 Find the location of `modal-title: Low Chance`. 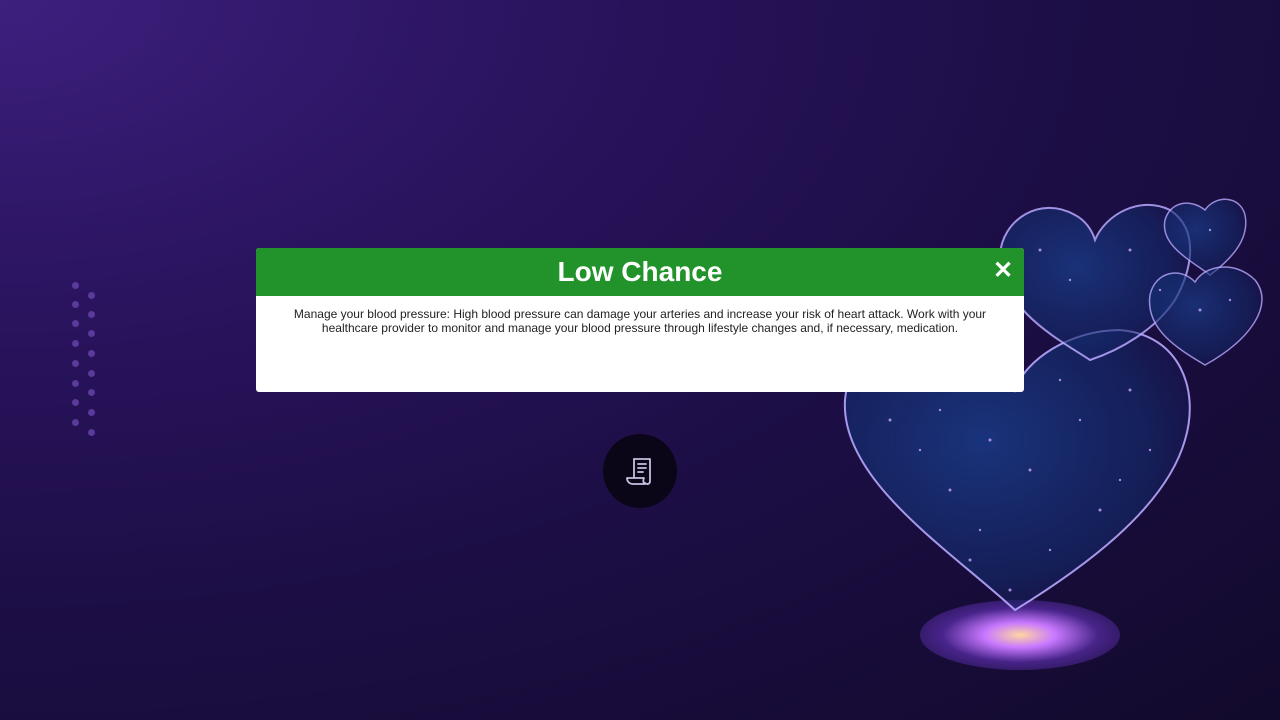

modal-title: Low Chance is located at coordinates (640, 271).